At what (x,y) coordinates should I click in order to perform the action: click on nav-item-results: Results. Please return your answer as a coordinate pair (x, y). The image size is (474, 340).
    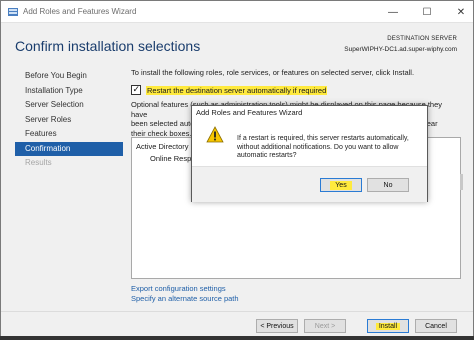
    Looking at the image, I should click on (38, 162).